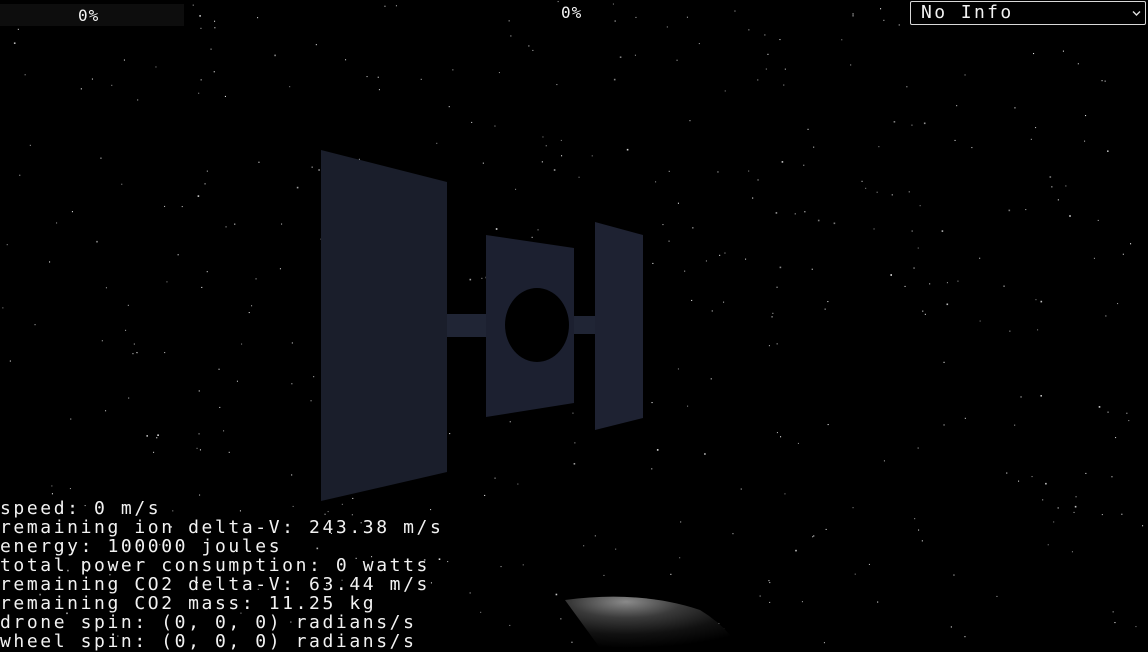 This screenshot has height=652, width=1148. I want to click on info-mode-select: No Info, so click(1028, 13).